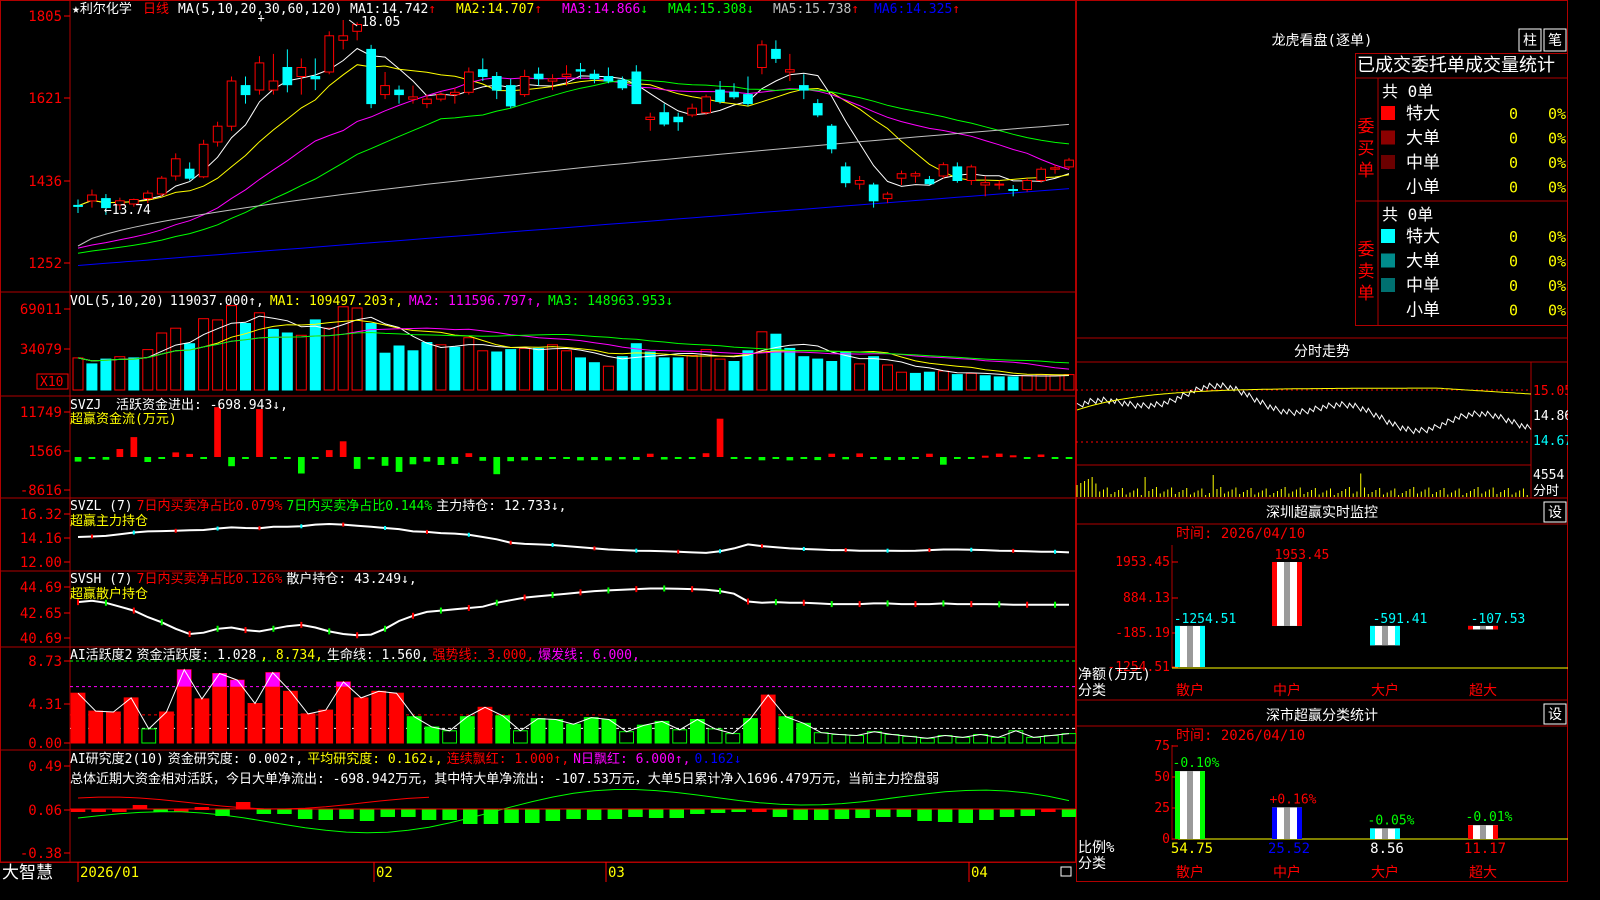 The height and width of the screenshot is (900, 1600). What do you see at coordinates (484, 655) in the screenshot?
I see `ai1-header-item: 强势线: 3.000,` at bounding box center [484, 655].